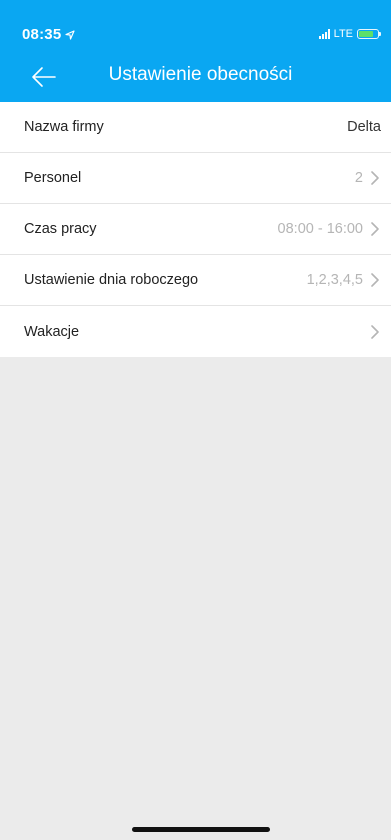 The height and width of the screenshot is (840, 391). What do you see at coordinates (195, 24) in the screenshot?
I see `status-bar: 08:35 LTE` at bounding box center [195, 24].